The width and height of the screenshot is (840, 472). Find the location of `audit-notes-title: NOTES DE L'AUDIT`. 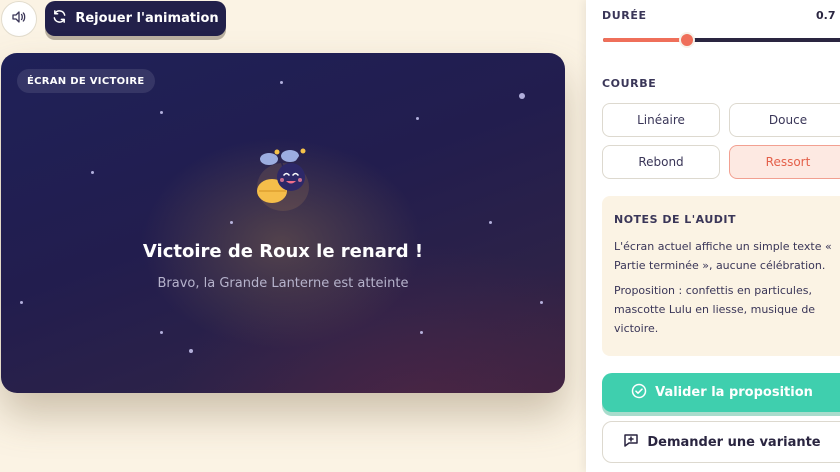

audit-notes-title: NOTES DE L'AUDIT is located at coordinates (675, 219).